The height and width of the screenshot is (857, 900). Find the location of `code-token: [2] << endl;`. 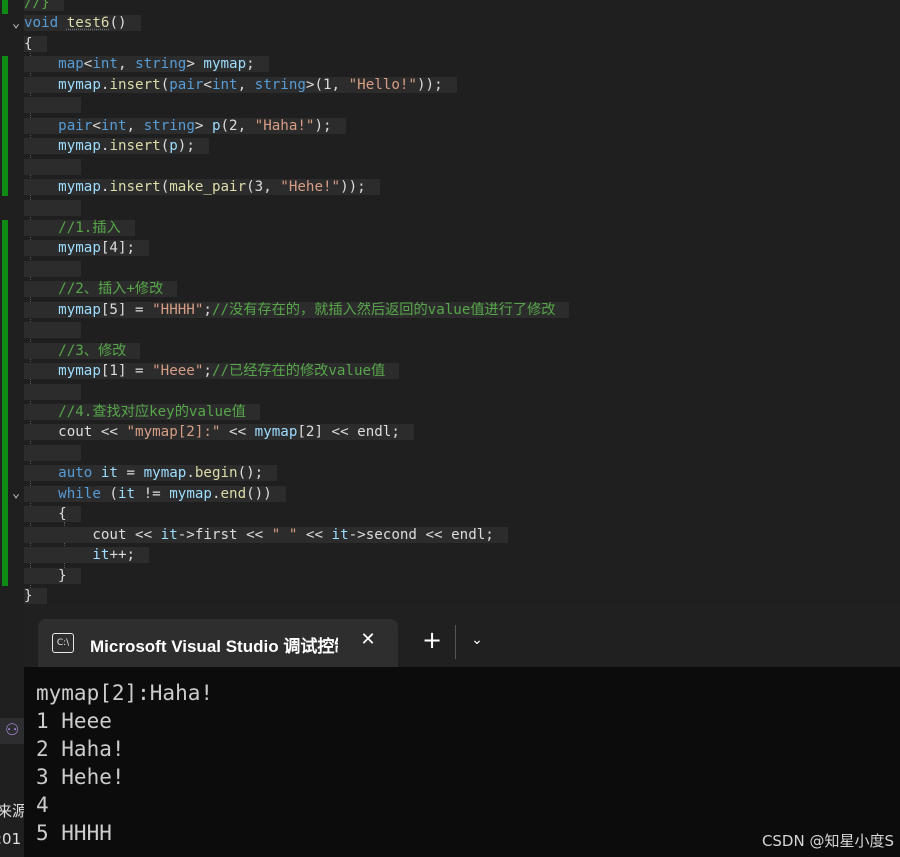

code-token: [2] << endl; is located at coordinates (348, 432).